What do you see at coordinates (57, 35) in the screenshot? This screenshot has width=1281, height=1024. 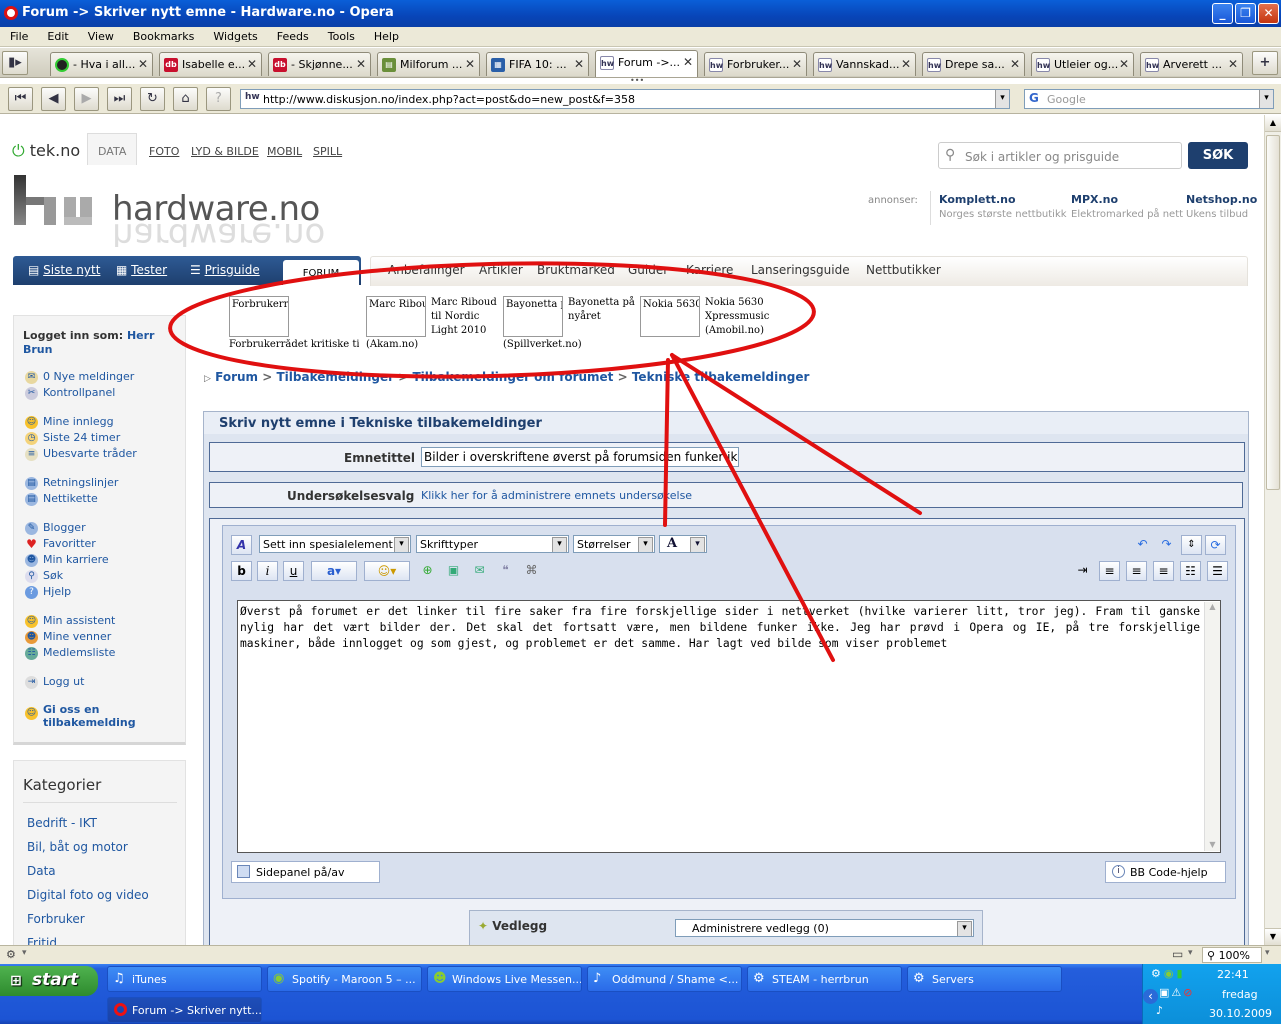 I see `menu-edit: Edit` at bounding box center [57, 35].